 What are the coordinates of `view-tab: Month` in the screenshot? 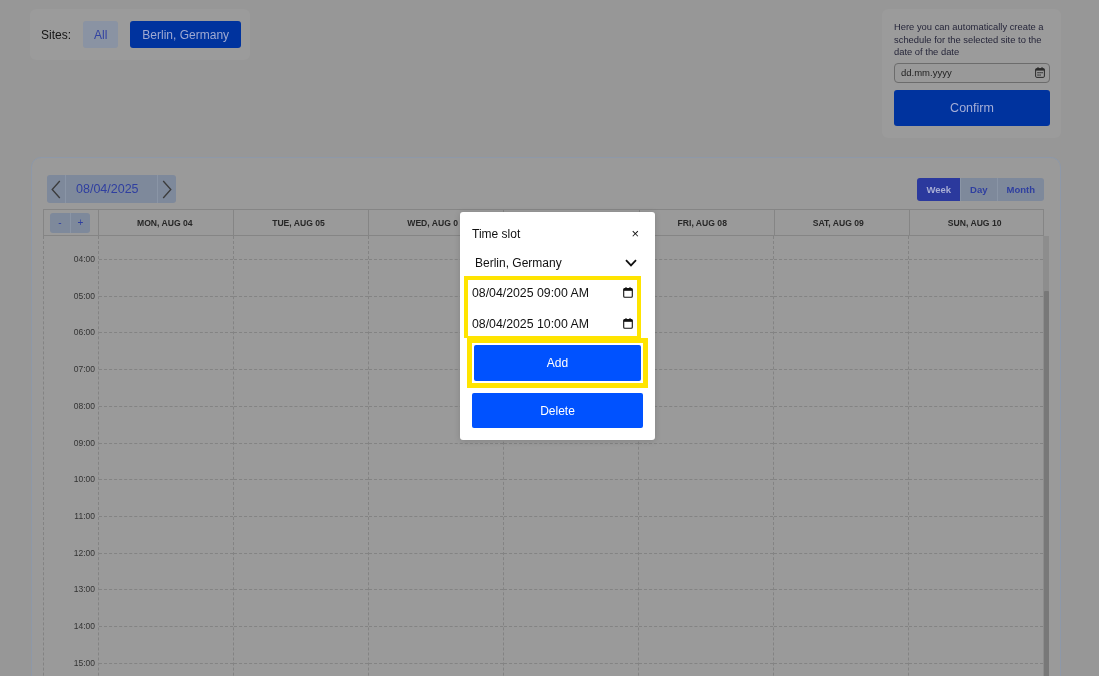 It's located at (1020, 189).